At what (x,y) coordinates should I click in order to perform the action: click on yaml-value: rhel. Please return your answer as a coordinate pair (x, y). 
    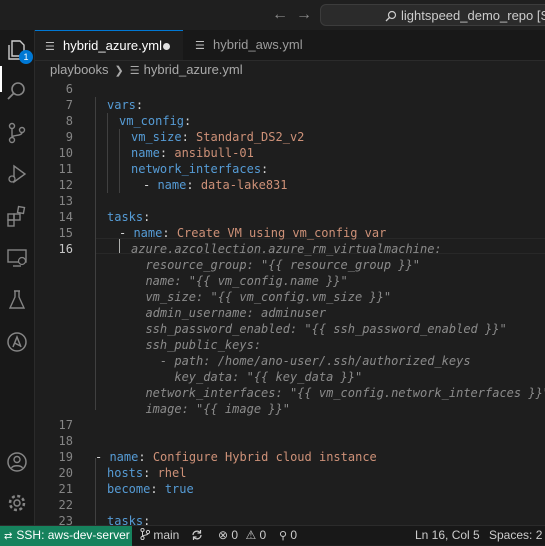
    Looking at the image, I should click on (172, 473).